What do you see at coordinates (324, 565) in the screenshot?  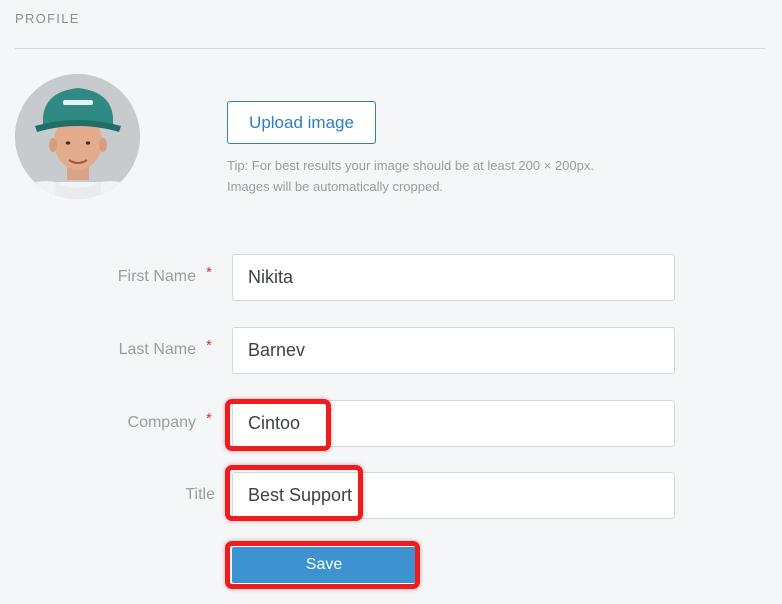 I see `save-button: Save` at bounding box center [324, 565].